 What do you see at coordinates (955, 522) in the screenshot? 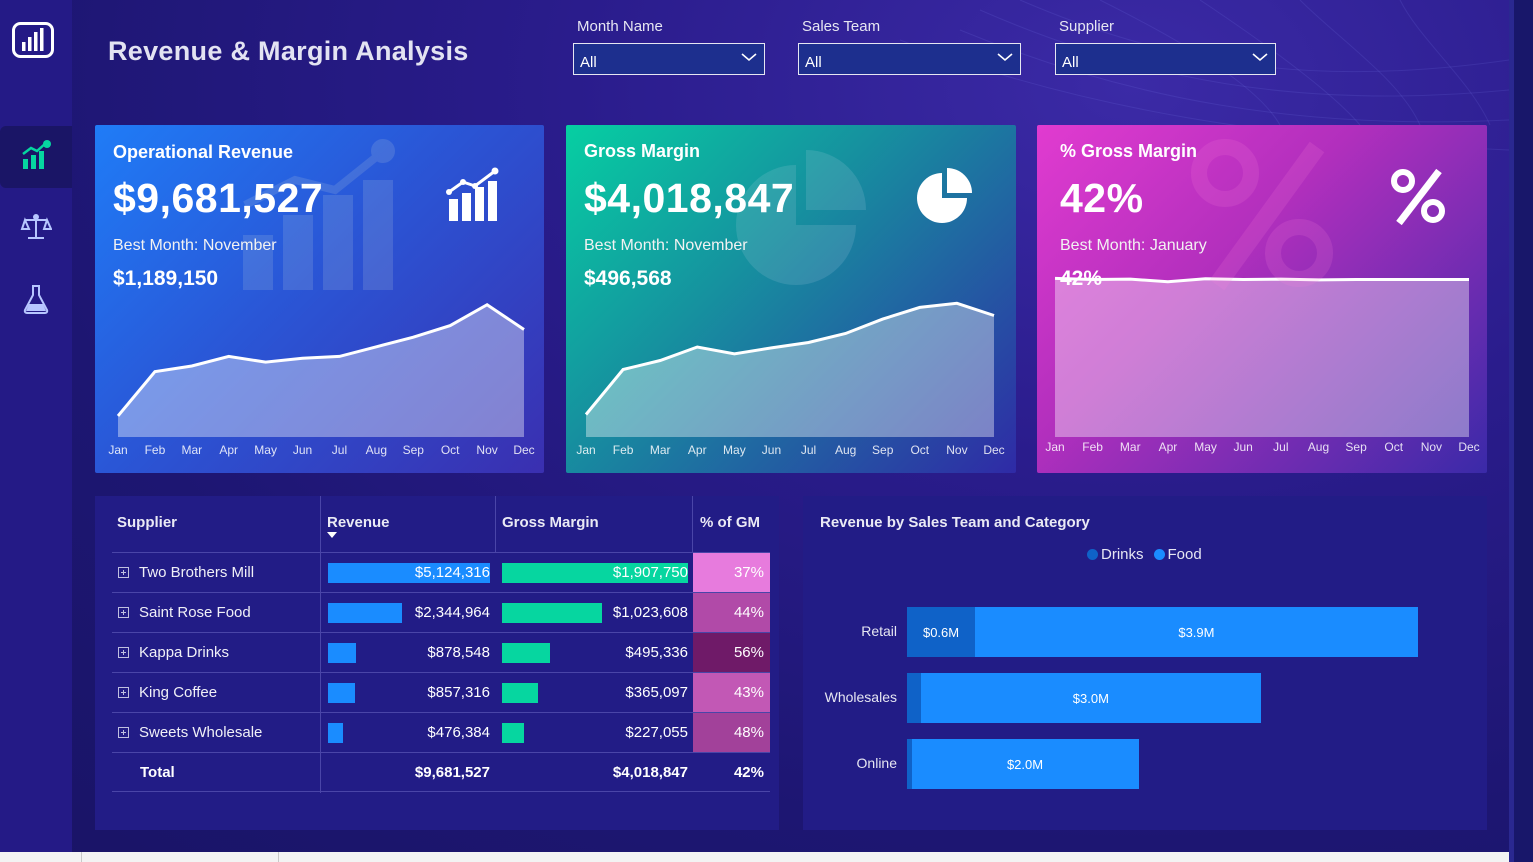
I see `chart-title: Revenue by Sales Team and Category` at bounding box center [955, 522].